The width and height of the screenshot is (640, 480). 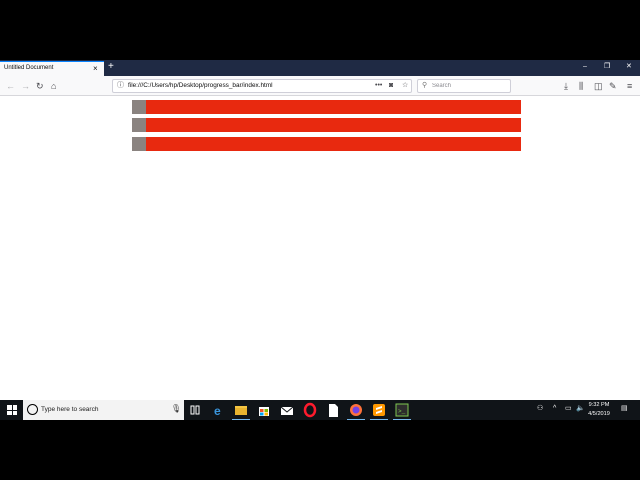 I want to click on page-actions-icon: •••, so click(x=378, y=86).